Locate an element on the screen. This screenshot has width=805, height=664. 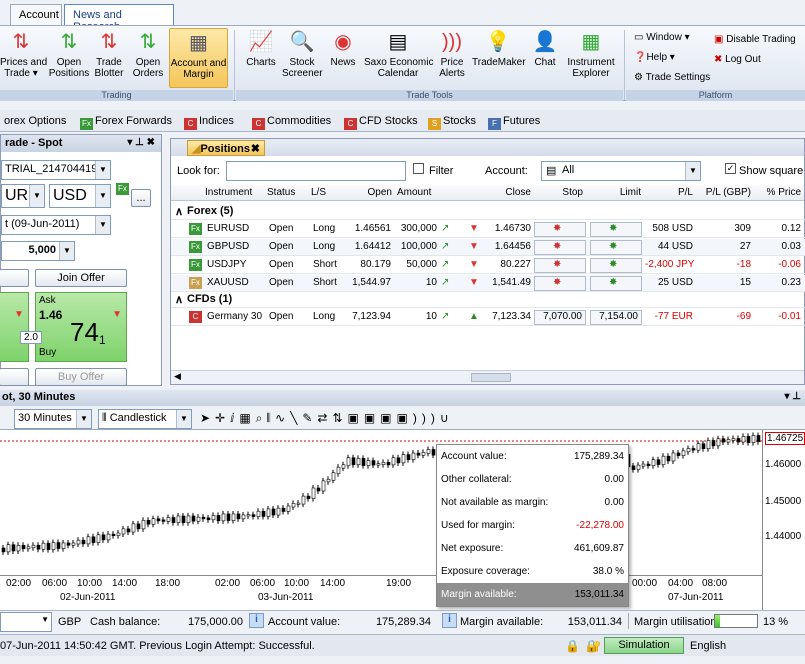
tab-account: Account is located at coordinates (36, 14).